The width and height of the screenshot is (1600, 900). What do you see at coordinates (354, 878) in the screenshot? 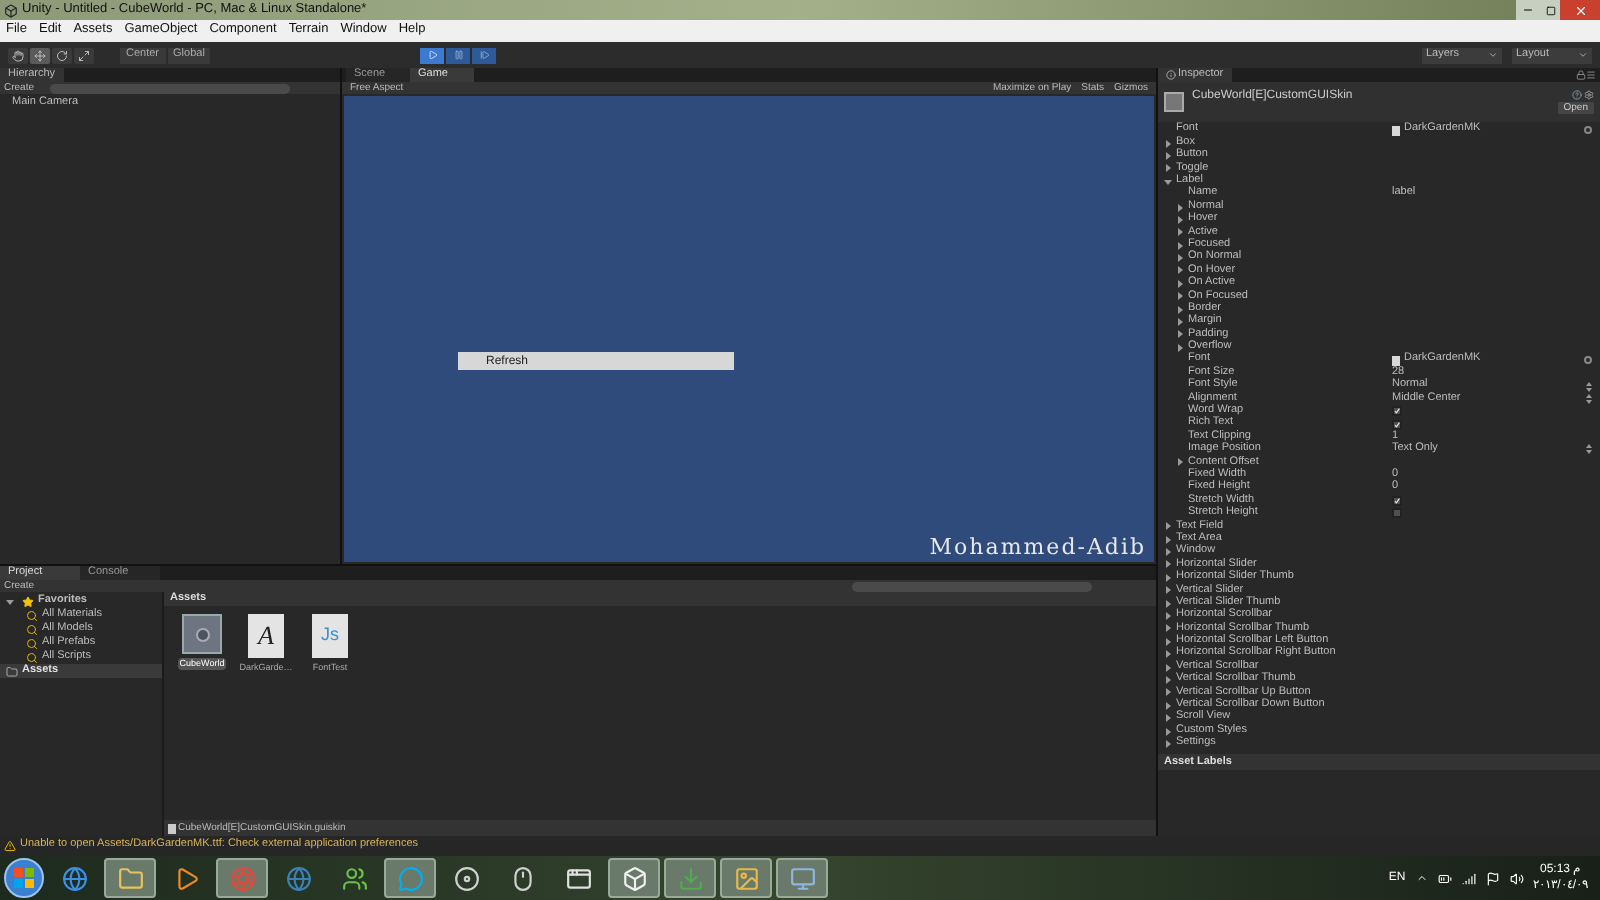
I see `people-icon` at bounding box center [354, 878].